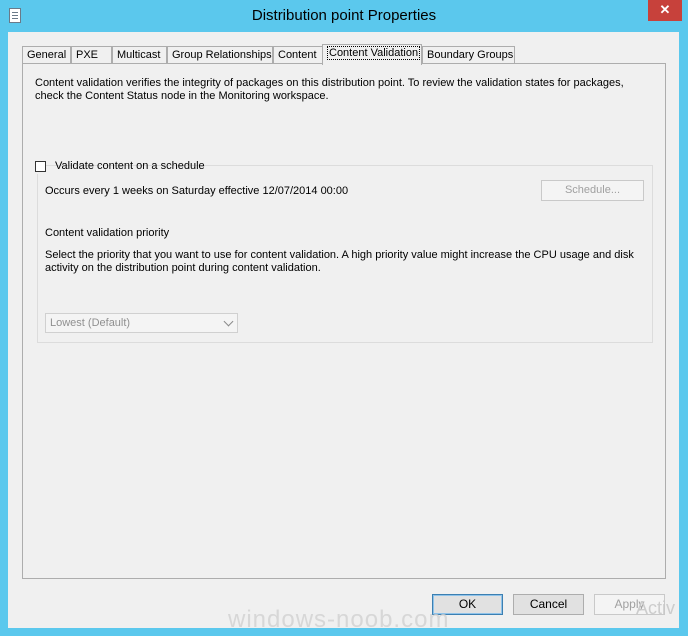 The height and width of the screenshot is (636, 688). I want to click on title-bar: Distribution point Properties ✕, so click(344, 16).